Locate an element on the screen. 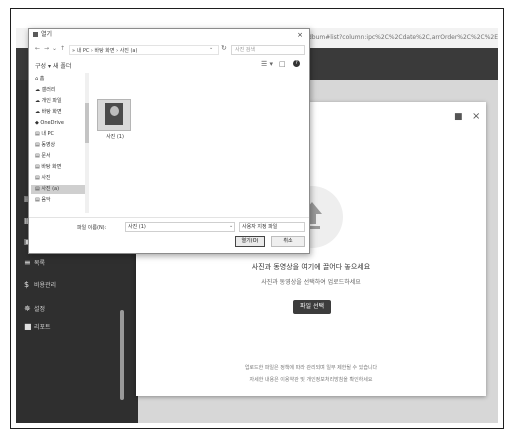 This screenshot has width=514, height=437. list-icon: ≡ is located at coordinates (27, 262).